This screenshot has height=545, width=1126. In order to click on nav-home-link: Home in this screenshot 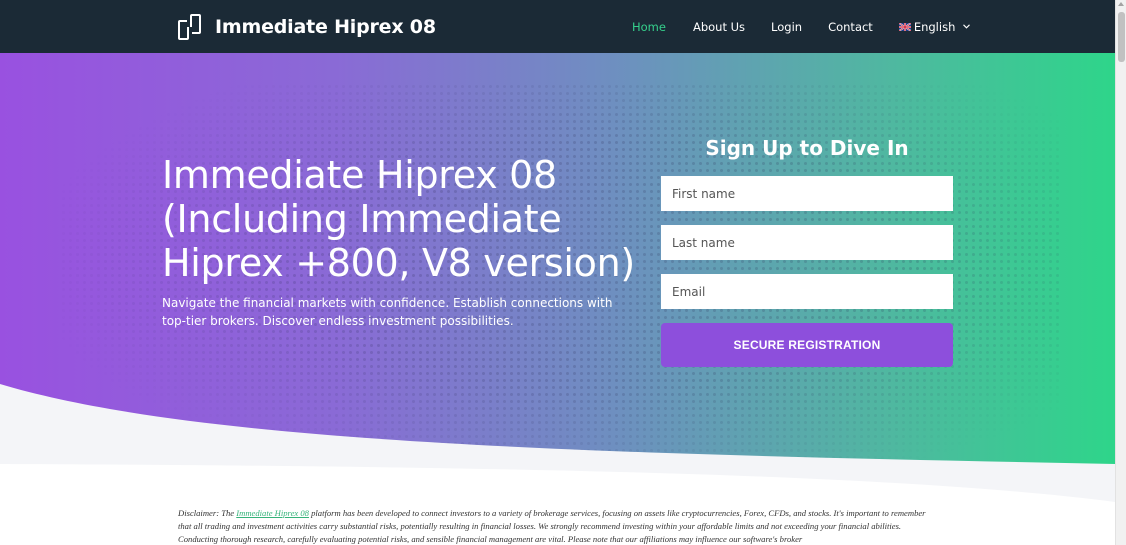, I will do `click(649, 27)`.